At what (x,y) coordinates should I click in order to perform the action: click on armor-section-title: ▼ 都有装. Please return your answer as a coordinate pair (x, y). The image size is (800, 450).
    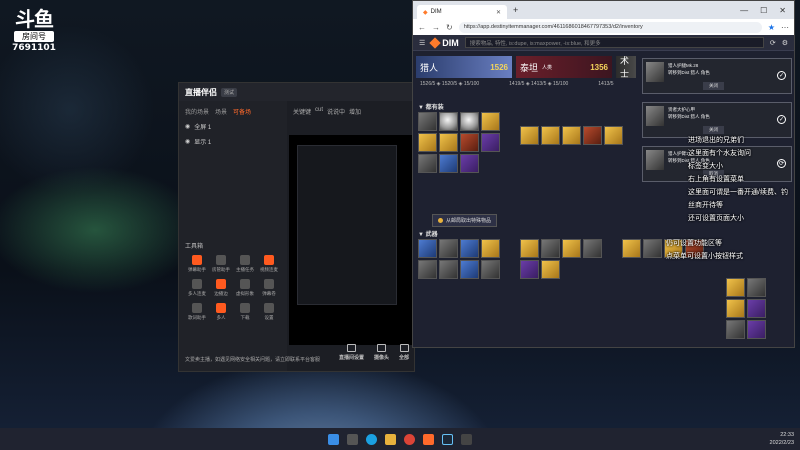
    Looking at the image, I should click on (431, 106).